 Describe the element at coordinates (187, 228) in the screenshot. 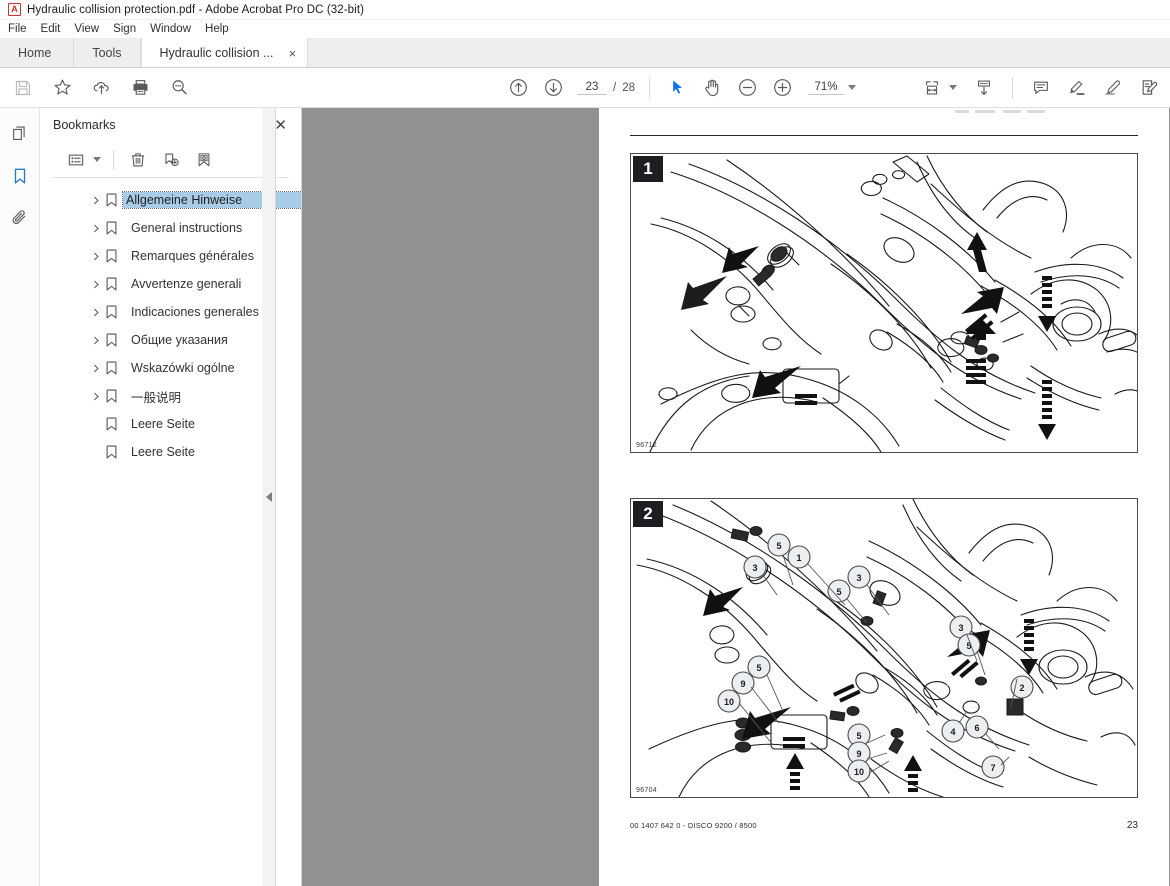

I see `bookmark-label: General instructions` at that location.